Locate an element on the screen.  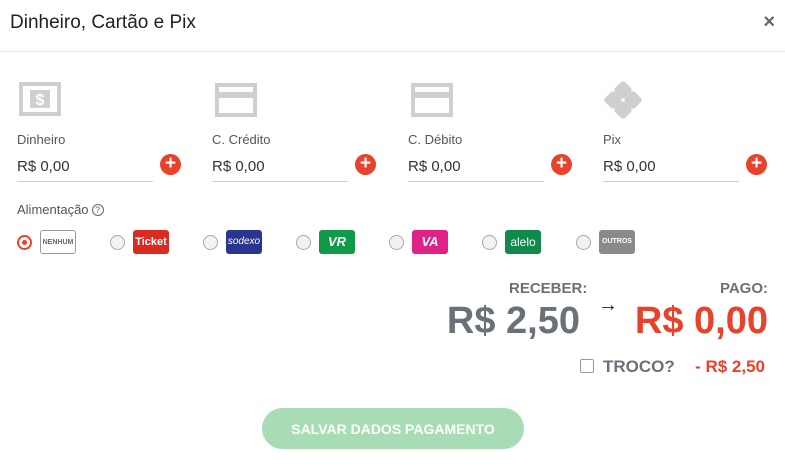
method-debito: C. Débito + is located at coordinates (493, 132).